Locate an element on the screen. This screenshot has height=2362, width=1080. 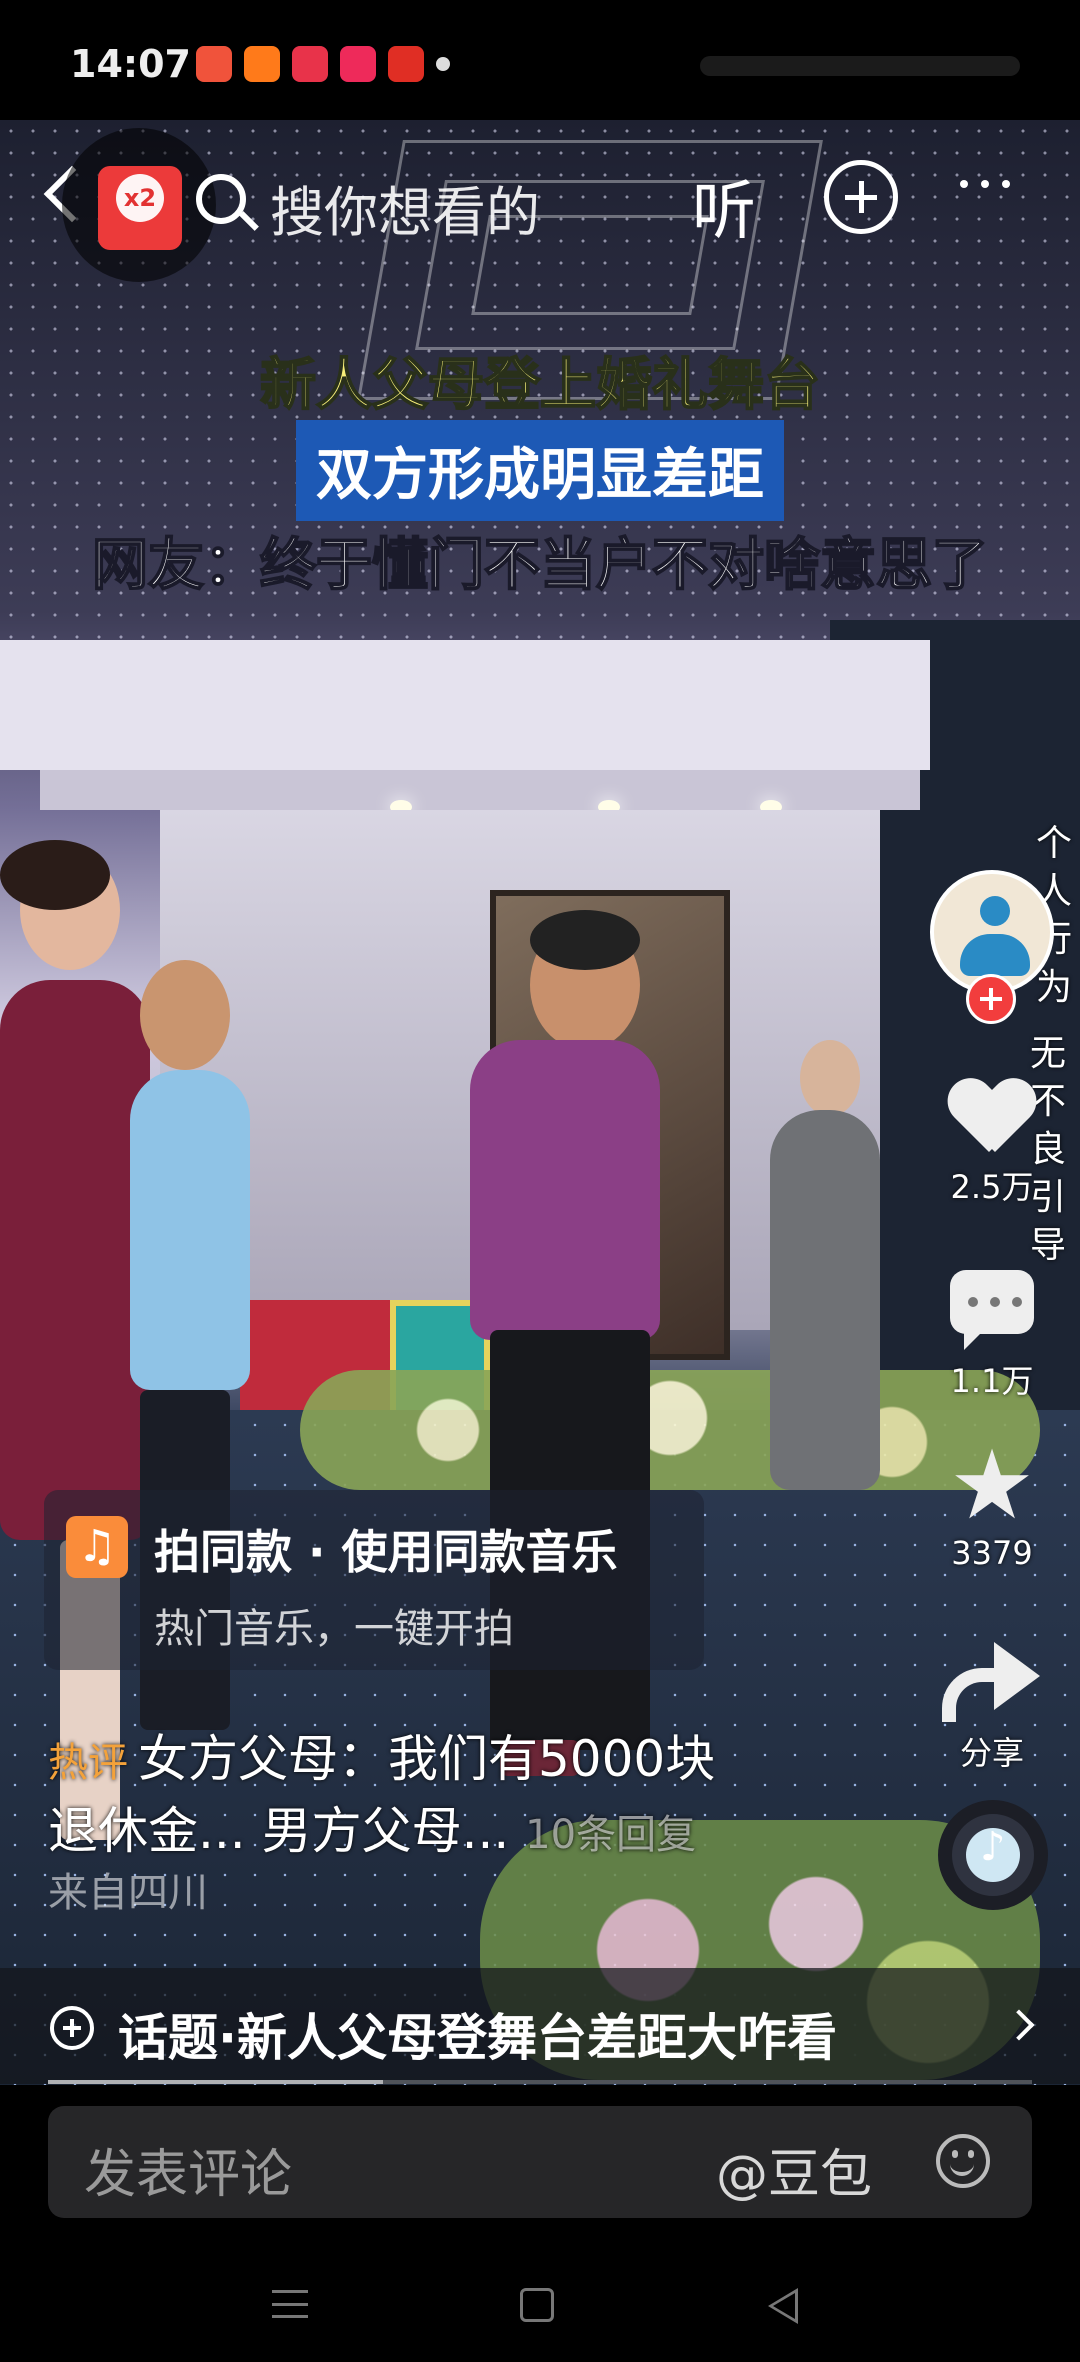
share-label: 分享 is located at coordinates (991, 1753).